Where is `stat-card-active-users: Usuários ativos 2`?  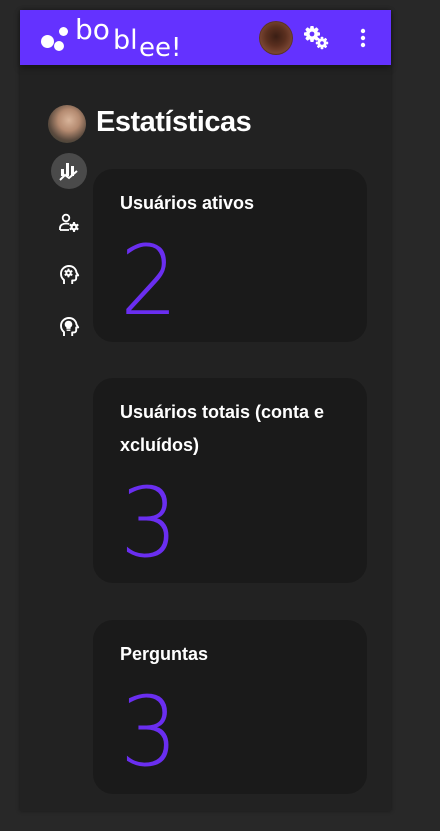 stat-card-active-users: Usuários ativos 2 is located at coordinates (230, 255).